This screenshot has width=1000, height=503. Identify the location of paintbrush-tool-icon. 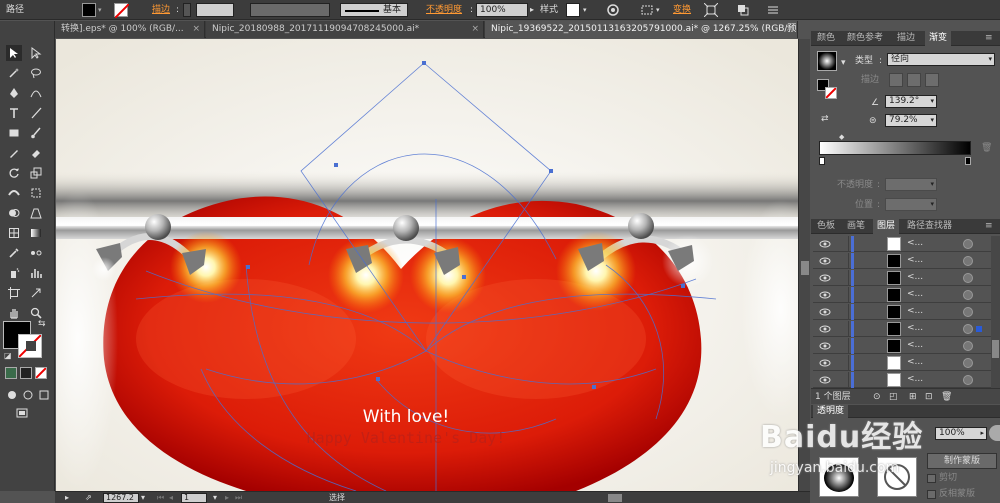
(36, 133).